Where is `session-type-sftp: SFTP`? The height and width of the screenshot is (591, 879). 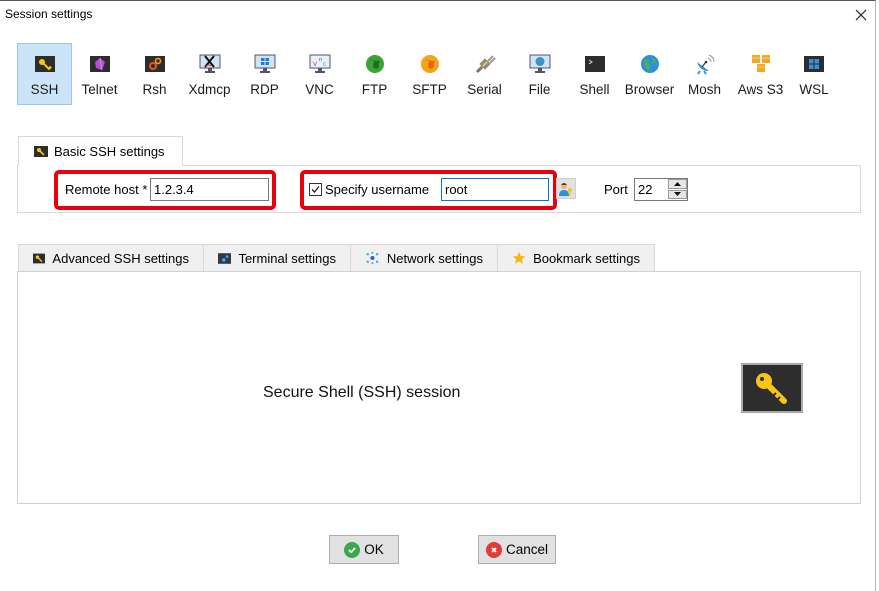 session-type-sftp: SFTP is located at coordinates (429, 74).